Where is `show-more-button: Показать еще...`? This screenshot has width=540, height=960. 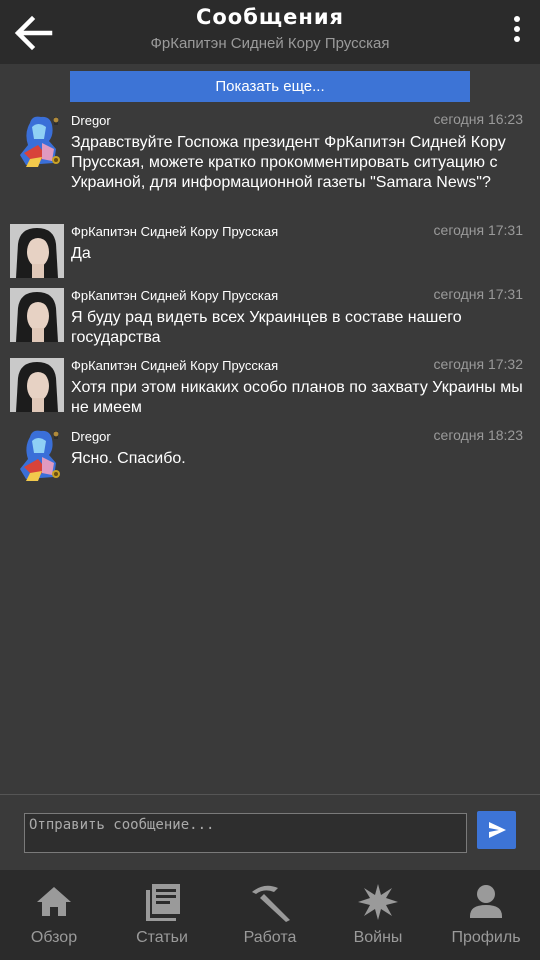 show-more-button: Показать еще... is located at coordinates (270, 86).